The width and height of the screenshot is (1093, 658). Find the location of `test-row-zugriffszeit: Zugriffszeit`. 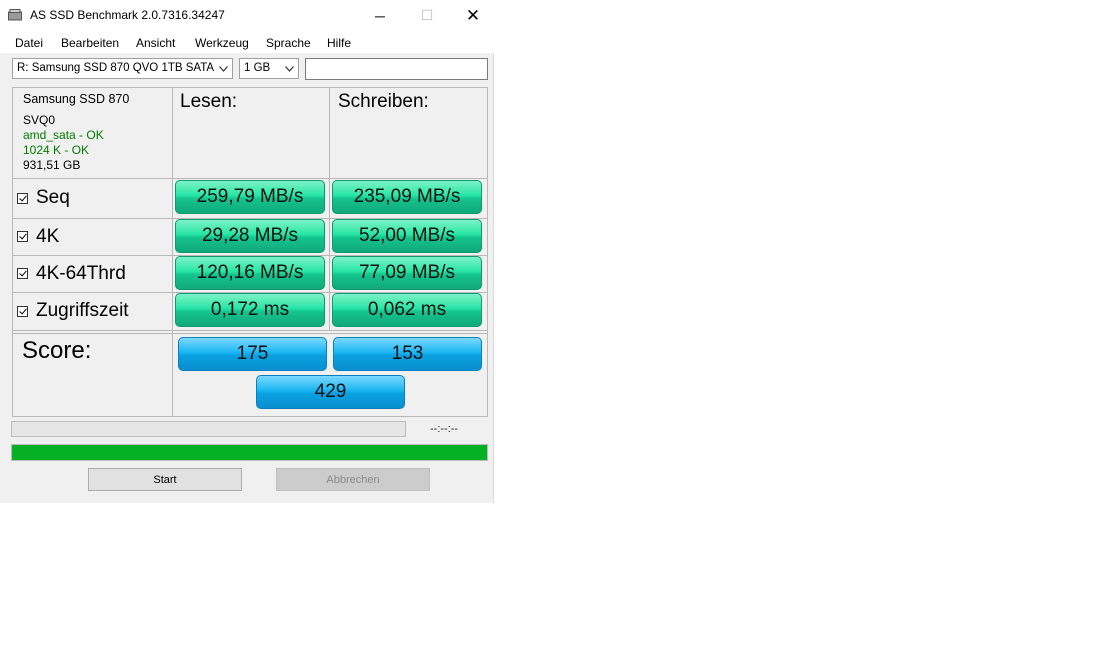

test-row-zugriffszeit: Zugriffszeit is located at coordinates (73, 311).